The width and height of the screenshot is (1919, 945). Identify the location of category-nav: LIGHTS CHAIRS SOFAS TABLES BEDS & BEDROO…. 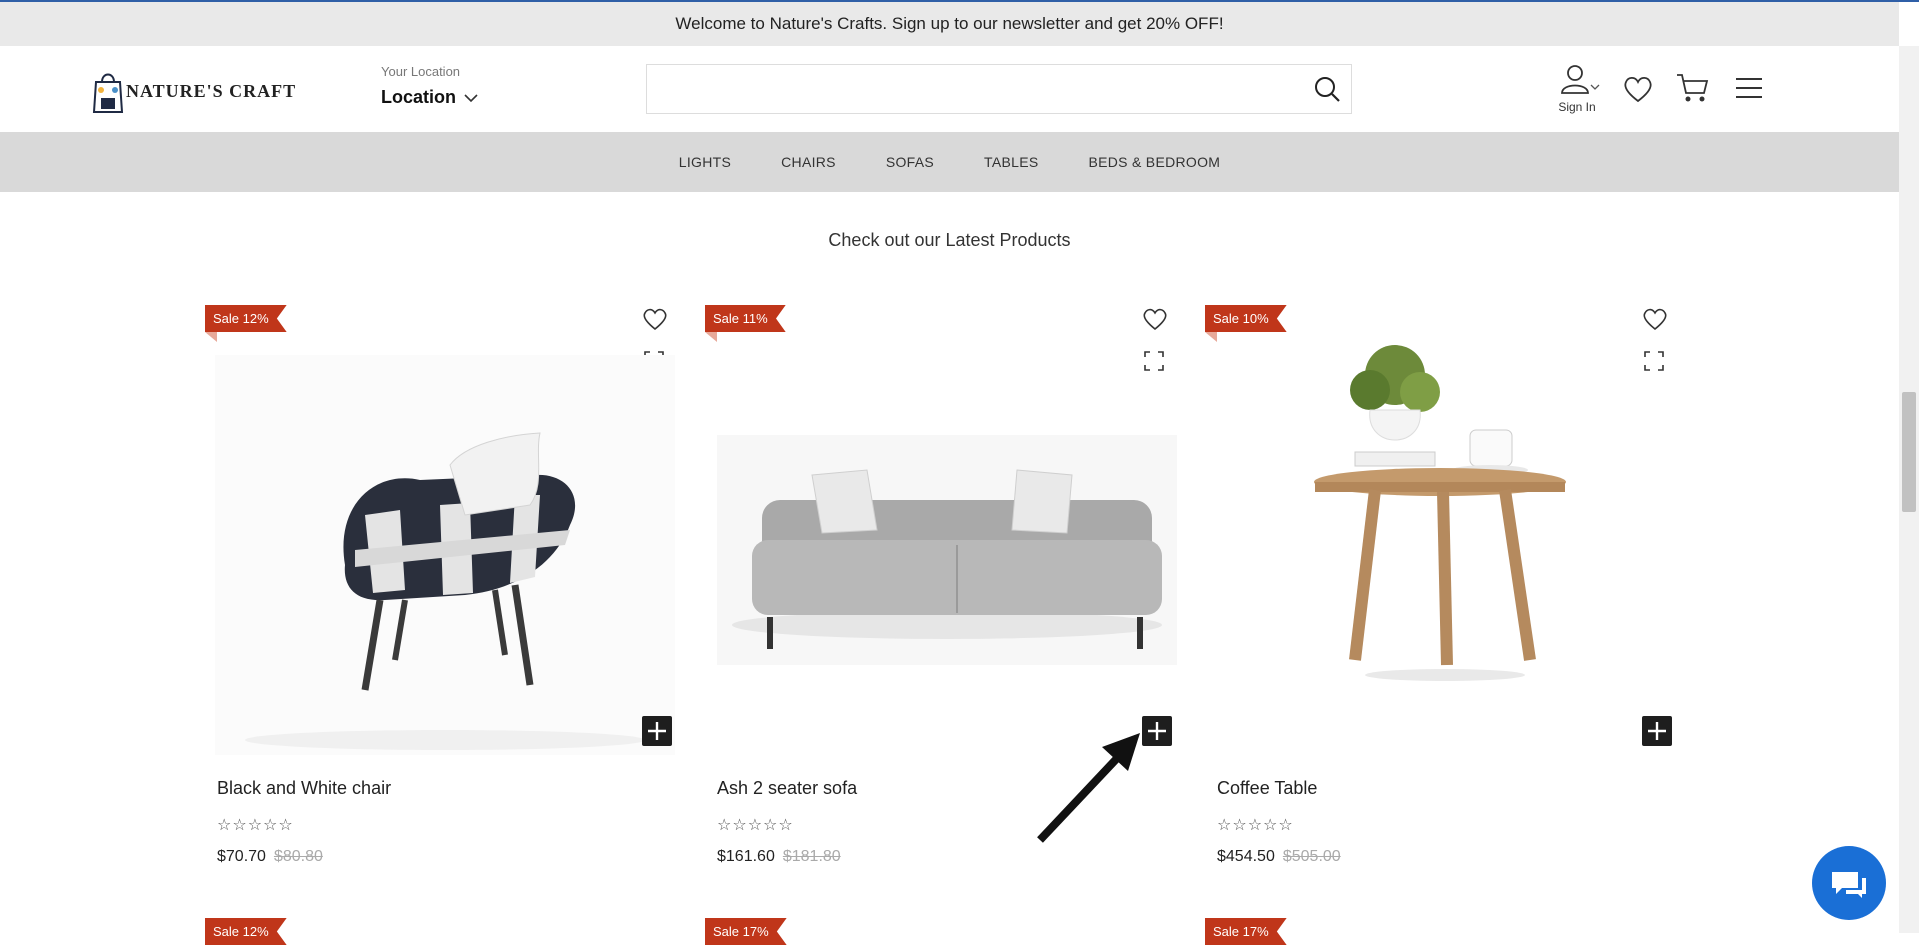
(949, 162).